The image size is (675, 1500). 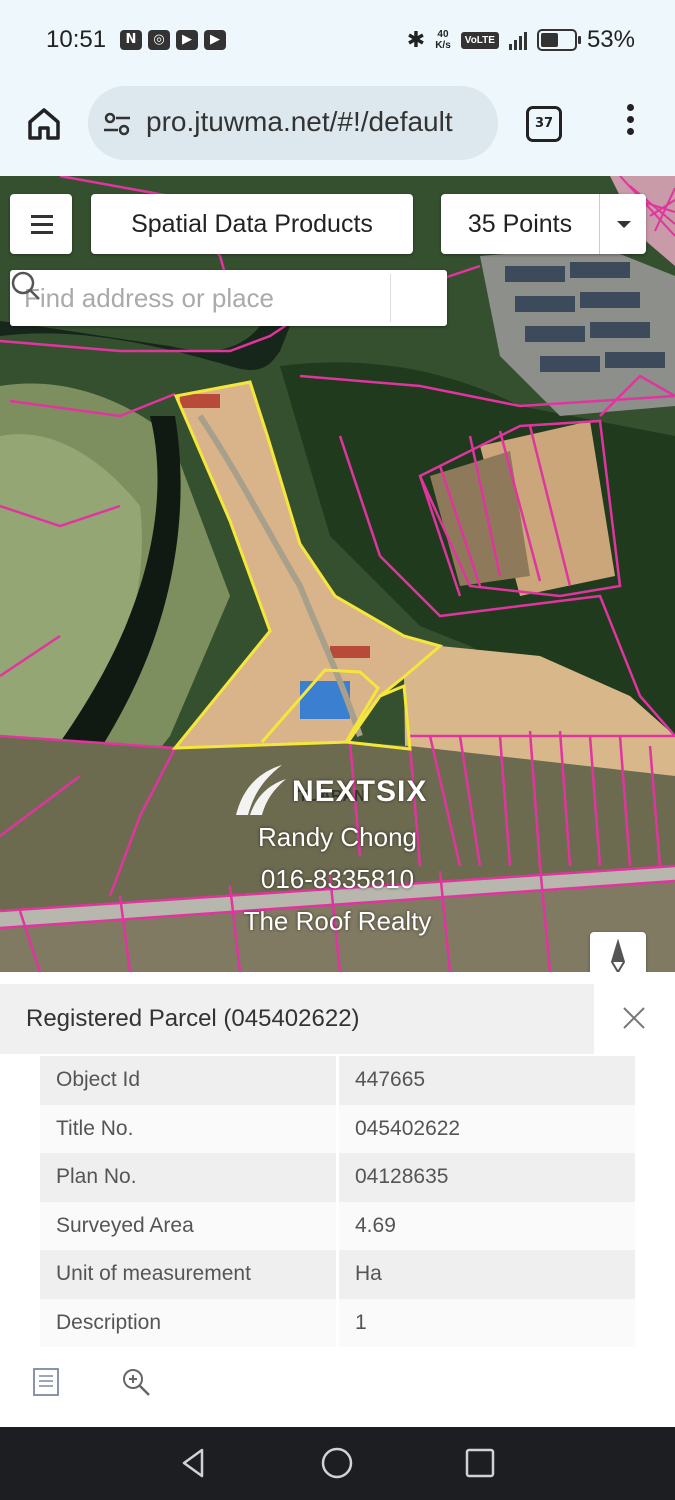 I want to click on address-bar: pro.jtuwma.net/#!/default, so click(x=293, y=123).